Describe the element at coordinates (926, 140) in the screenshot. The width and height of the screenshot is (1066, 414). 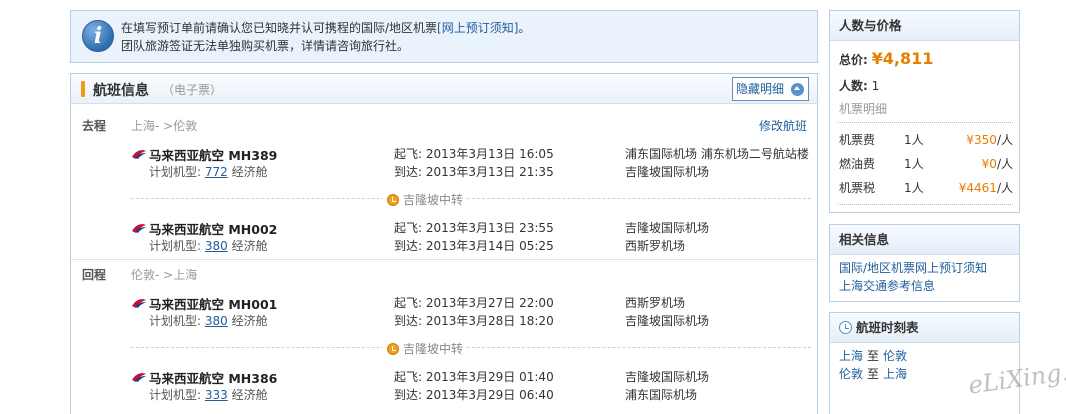
I see `fee-row: 机票费 1人 ¥350/人` at that location.